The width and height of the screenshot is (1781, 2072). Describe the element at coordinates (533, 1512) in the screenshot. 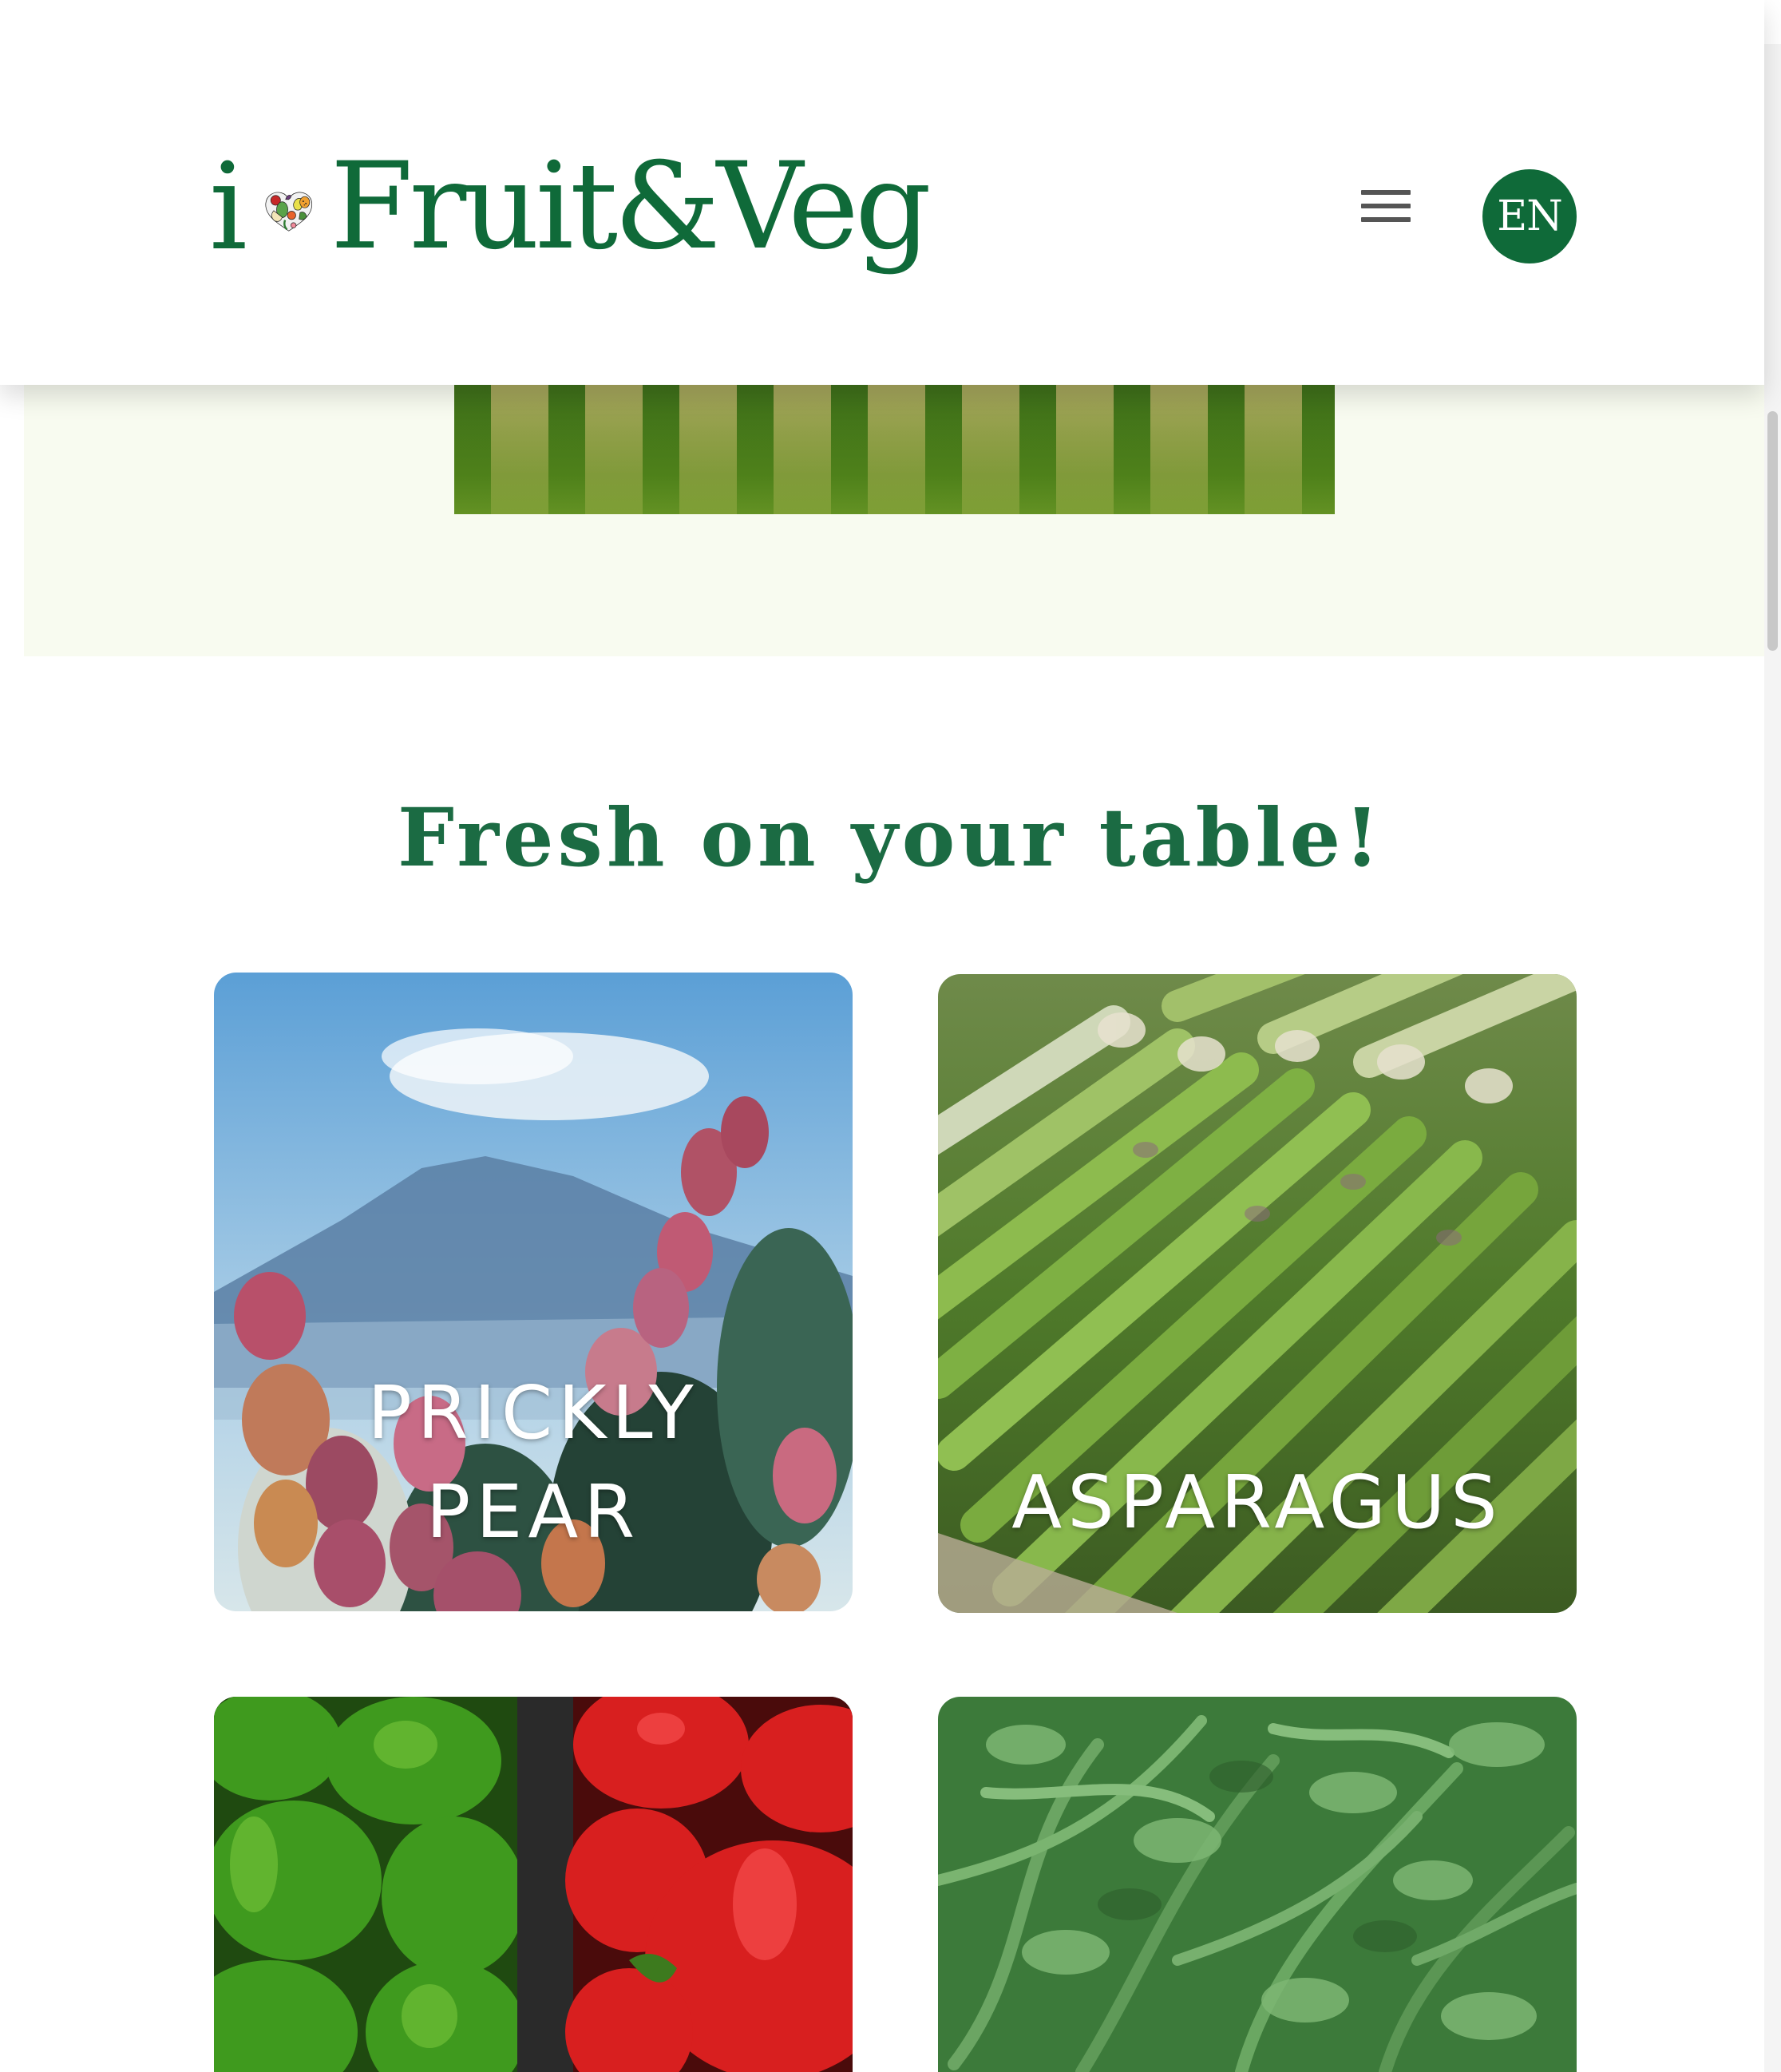

I see `product-label-line-2: PEAR` at that location.